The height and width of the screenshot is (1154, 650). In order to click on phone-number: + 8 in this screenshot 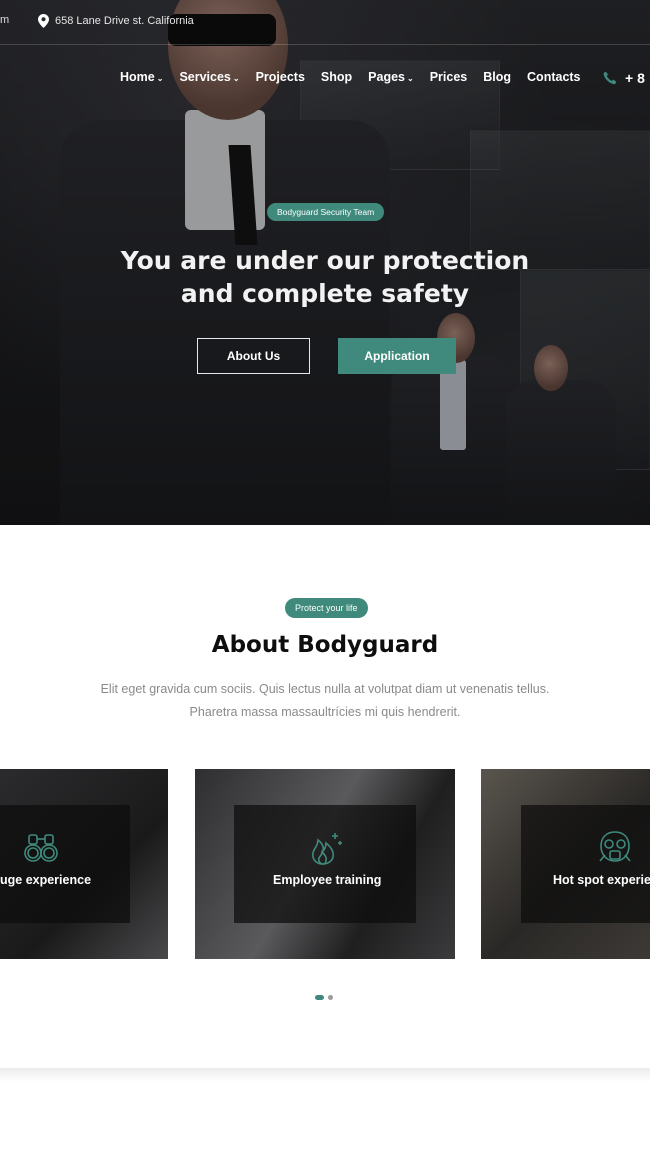, I will do `click(635, 78)`.